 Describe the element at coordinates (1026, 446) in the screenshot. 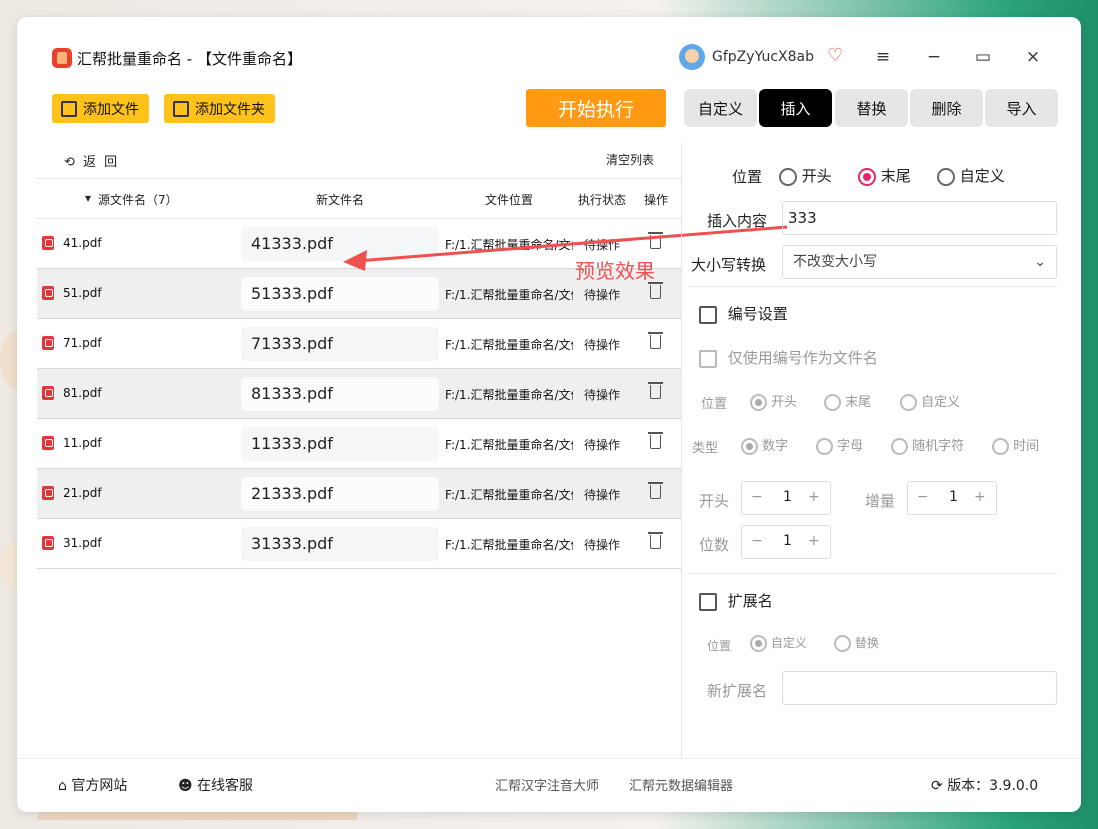

I see `option-label: 时间` at that location.